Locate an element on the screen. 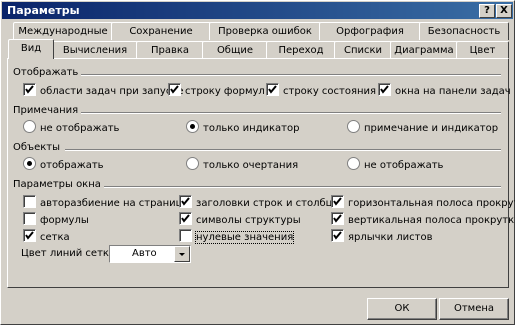  tab-view: Вид is located at coordinates (31, 49).